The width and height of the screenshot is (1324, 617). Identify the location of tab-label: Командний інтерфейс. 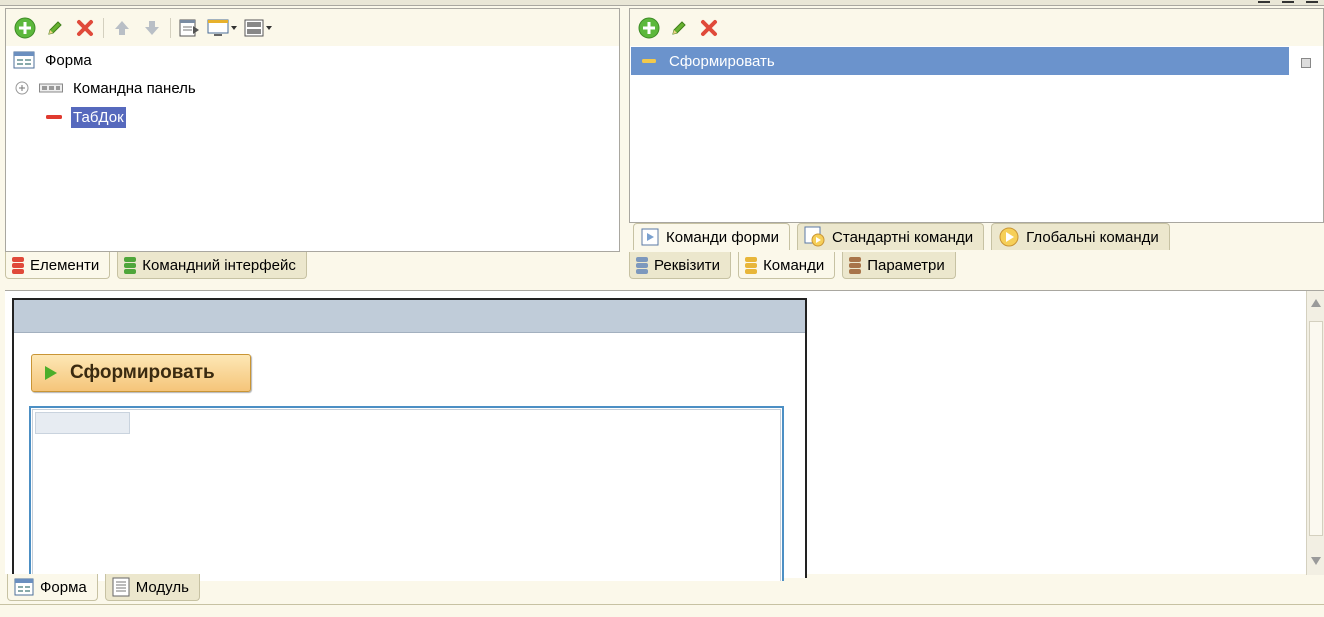
(219, 265).